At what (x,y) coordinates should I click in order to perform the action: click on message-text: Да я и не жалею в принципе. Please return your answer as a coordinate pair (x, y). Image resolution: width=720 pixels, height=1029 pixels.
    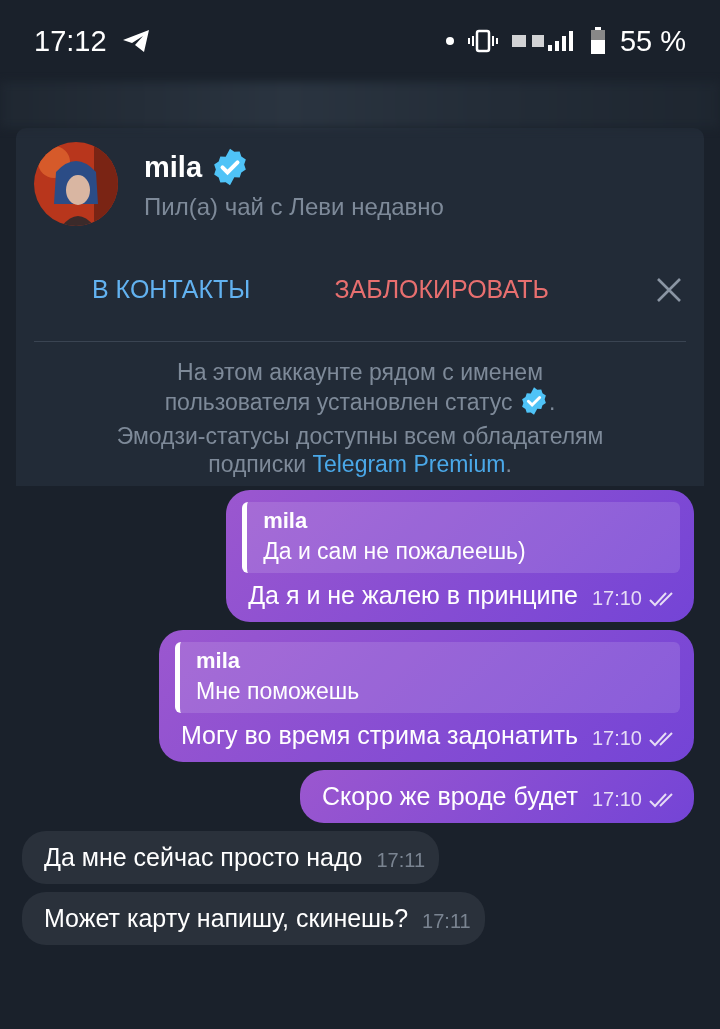
    Looking at the image, I should click on (413, 595).